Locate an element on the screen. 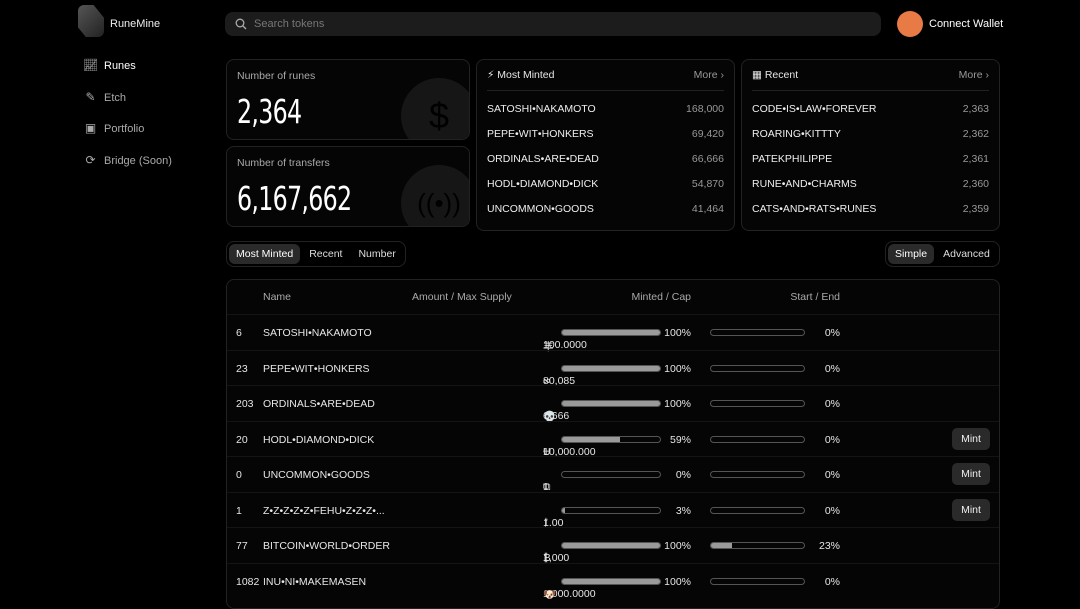 This screenshot has height=609, width=1080. rank: 20 is located at coordinates (242, 439).